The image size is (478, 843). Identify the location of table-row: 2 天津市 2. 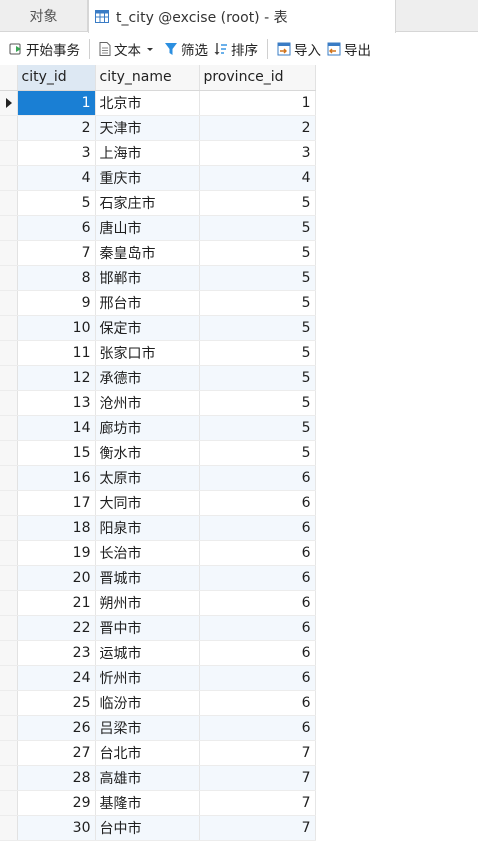
(158, 128).